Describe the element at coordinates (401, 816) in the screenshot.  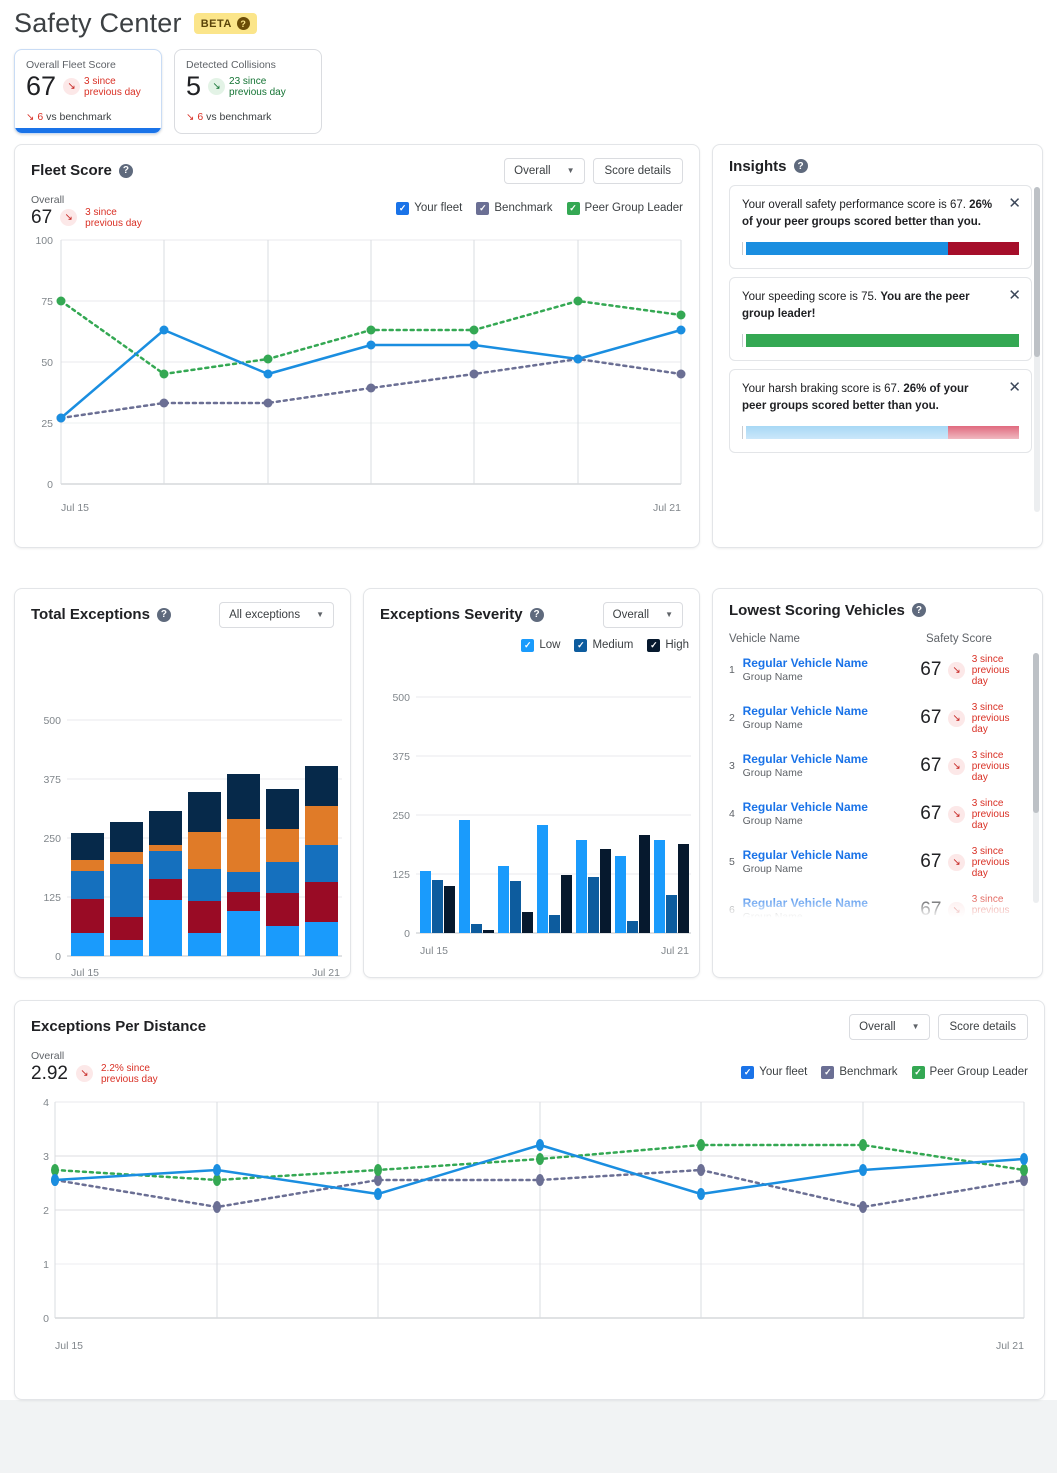
I see `svg-text: 250` at that location.